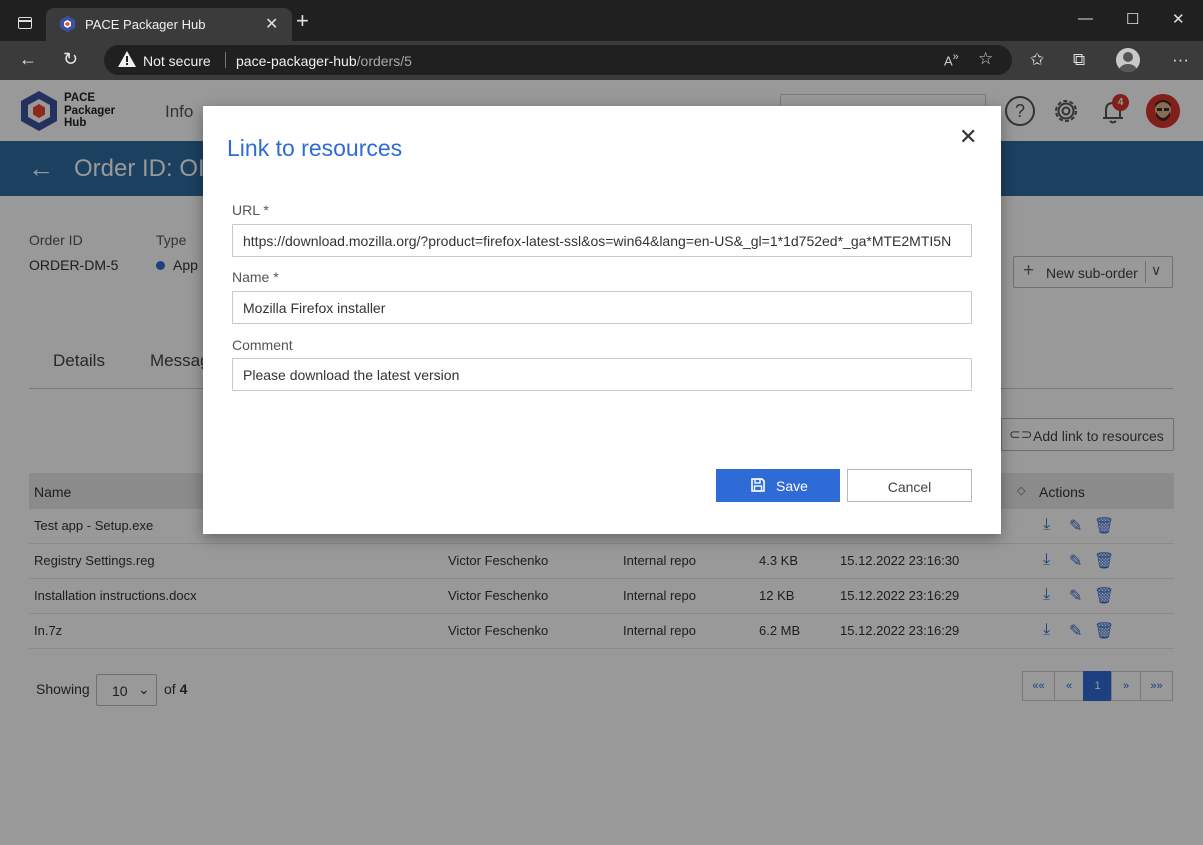 The image size is (1203, 845). I want to click on floppy-disk-icon, so click(758, 485).